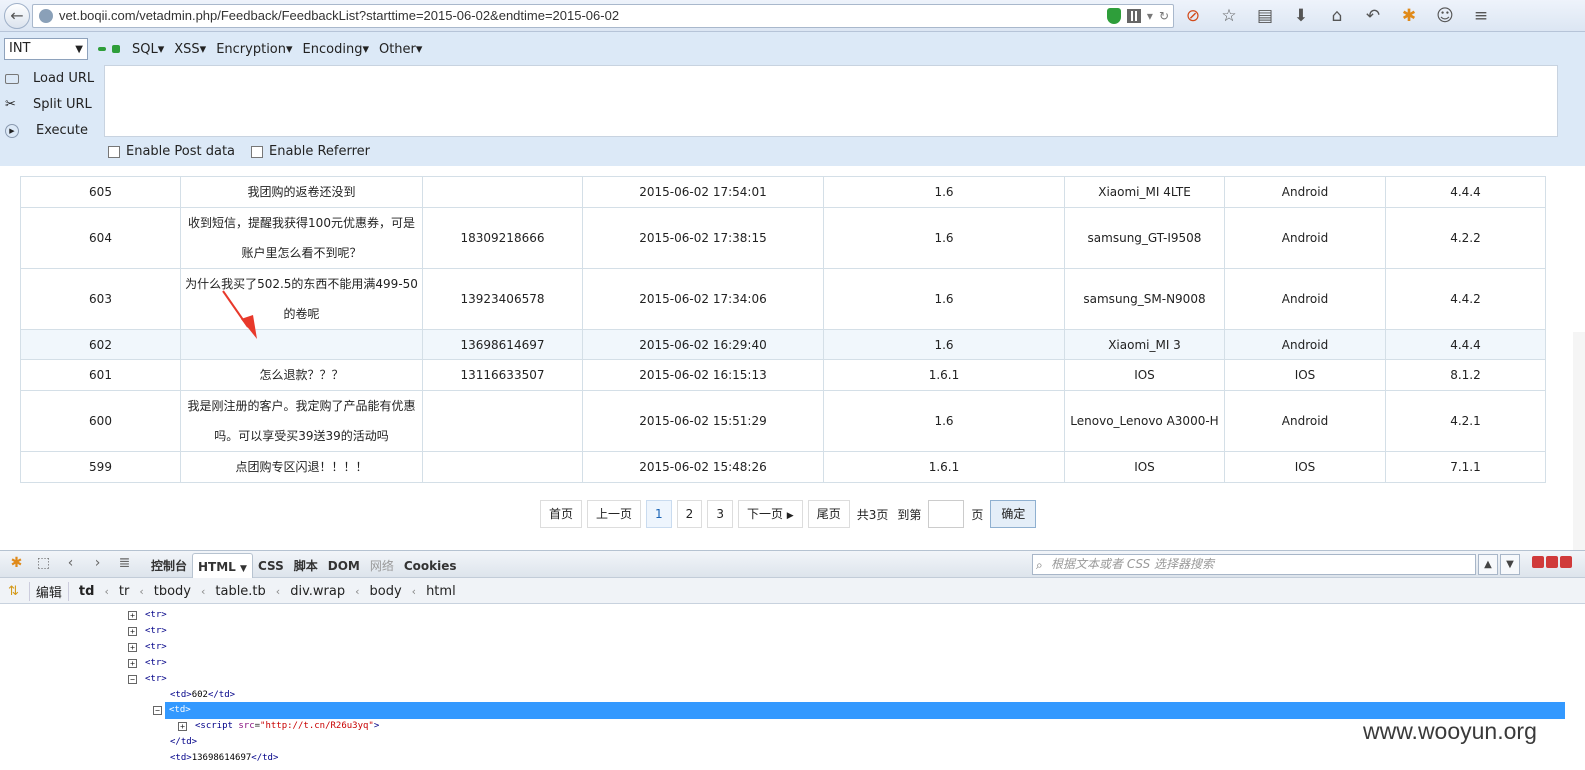 The width and height of the screenshot is (1585, 770). What do you see at coordinates (70, 563) in the screenshot?
I see `back-icon: ‹` at bounding box center [70, 563].